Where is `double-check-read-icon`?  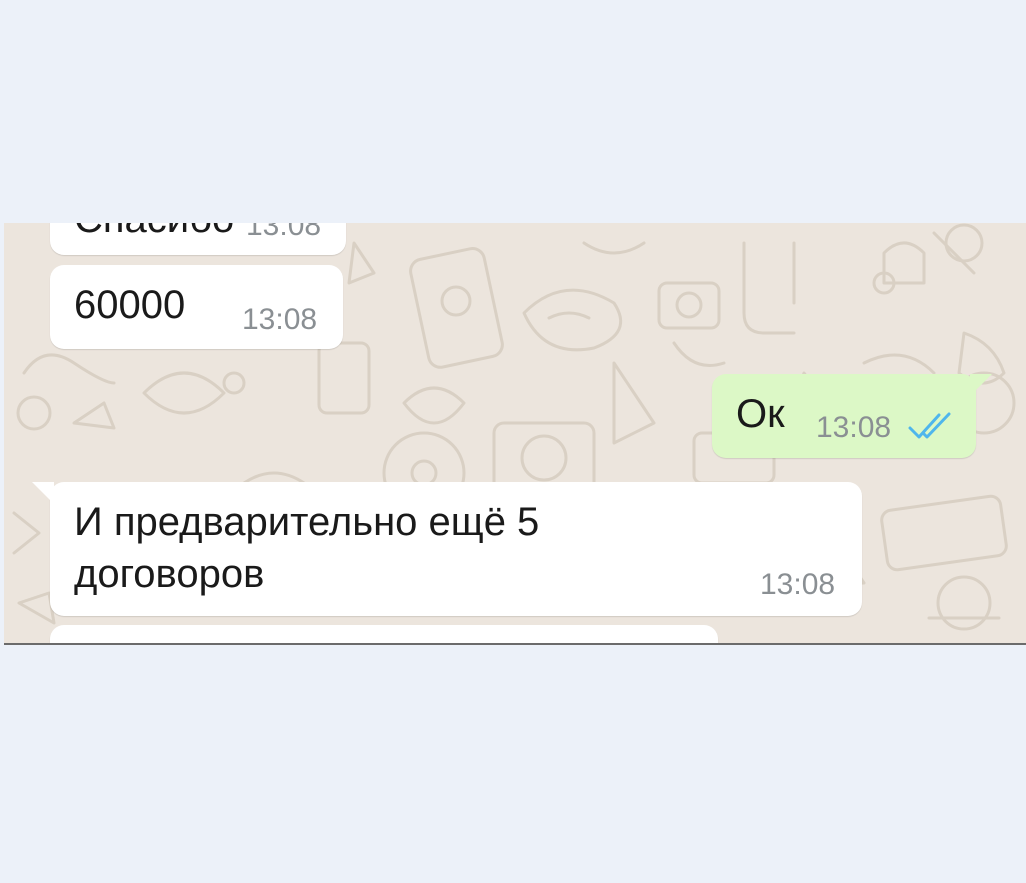
double-check-read-icon is located at coordinates (929, 425).